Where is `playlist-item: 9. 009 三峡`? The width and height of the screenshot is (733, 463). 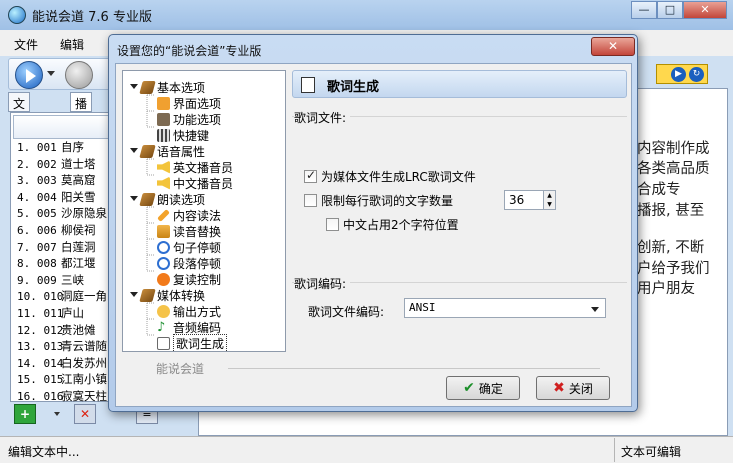 playlist-item: 9. 009 三峡 is located at coordinates (62, 280).